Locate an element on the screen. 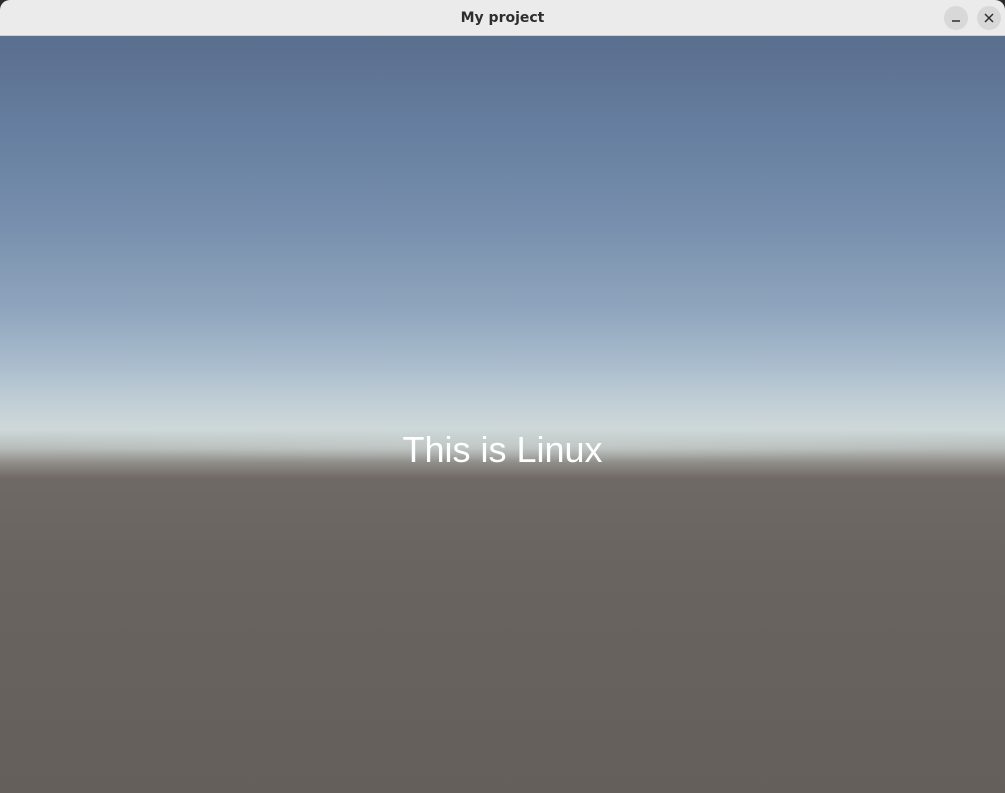  minimize-button is located at coordinates (956, 18).